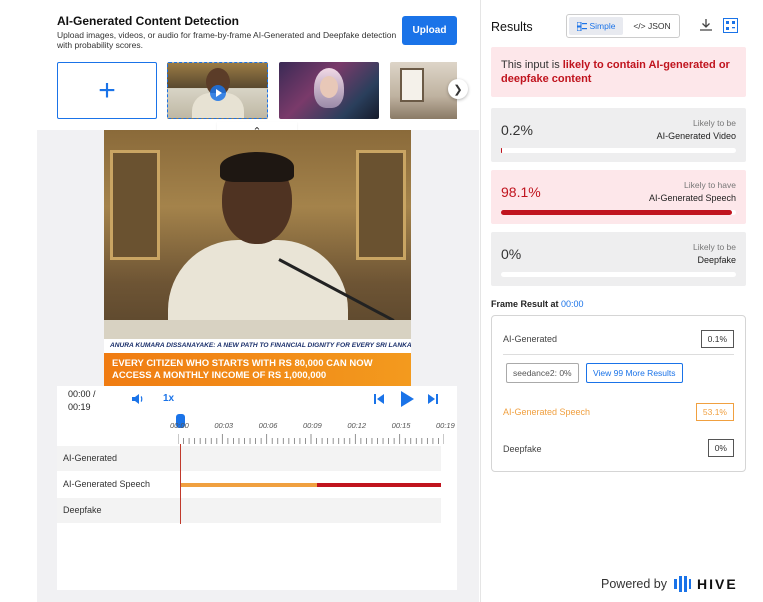 Image resolution: width=763 pixels, height=602 pixels. I want to click on playhead, so click(180, 484).